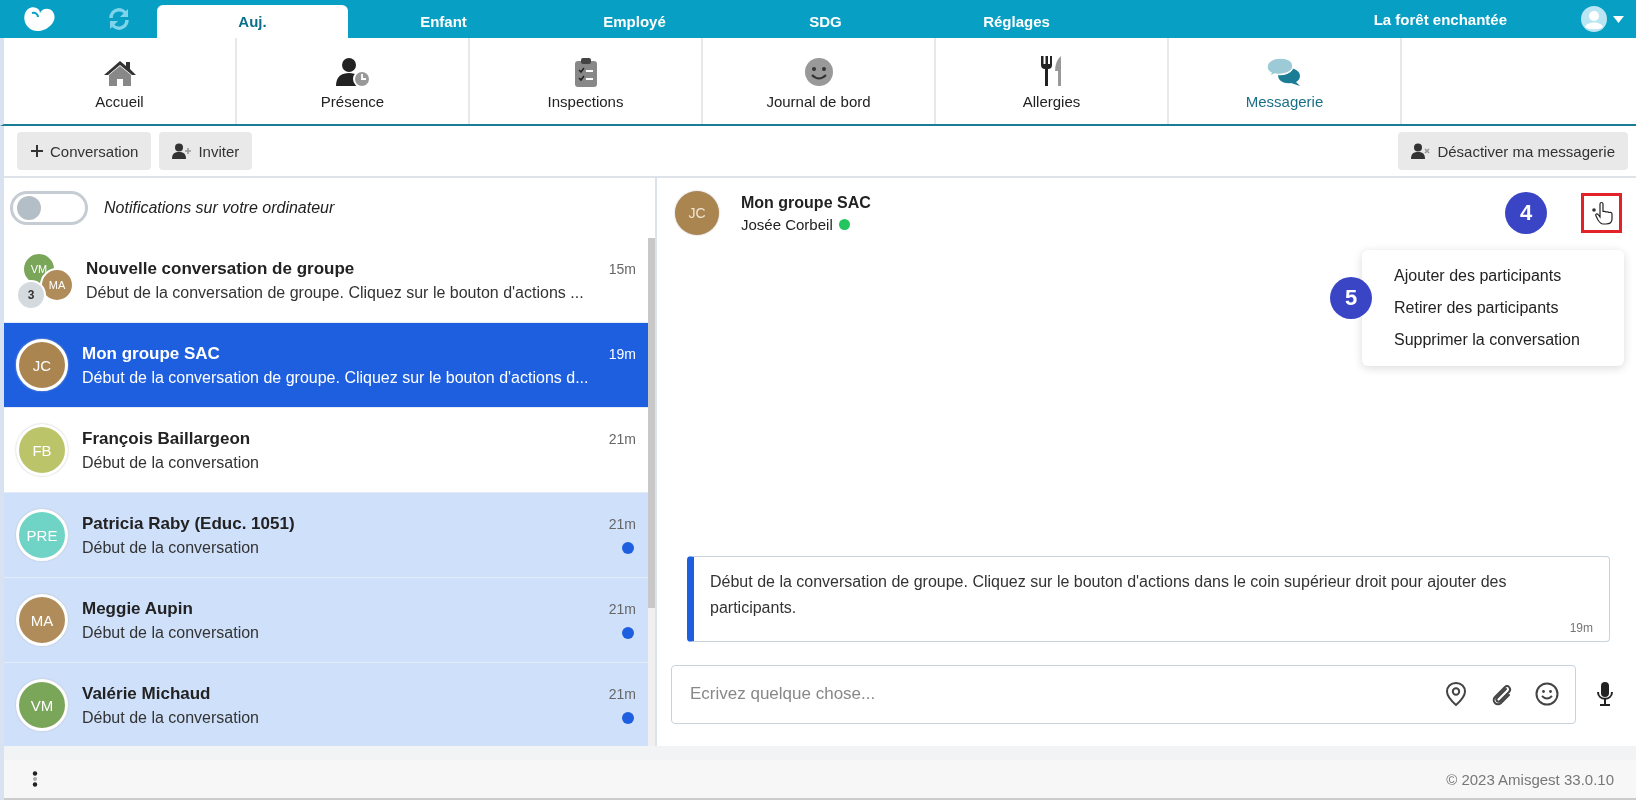 The width and height of the screenshot is (1636, 800). What do you see at coordinates (1594, 19) in the screenshot?
I see `user-avatar-icon` at bounding box center [1594, 19].